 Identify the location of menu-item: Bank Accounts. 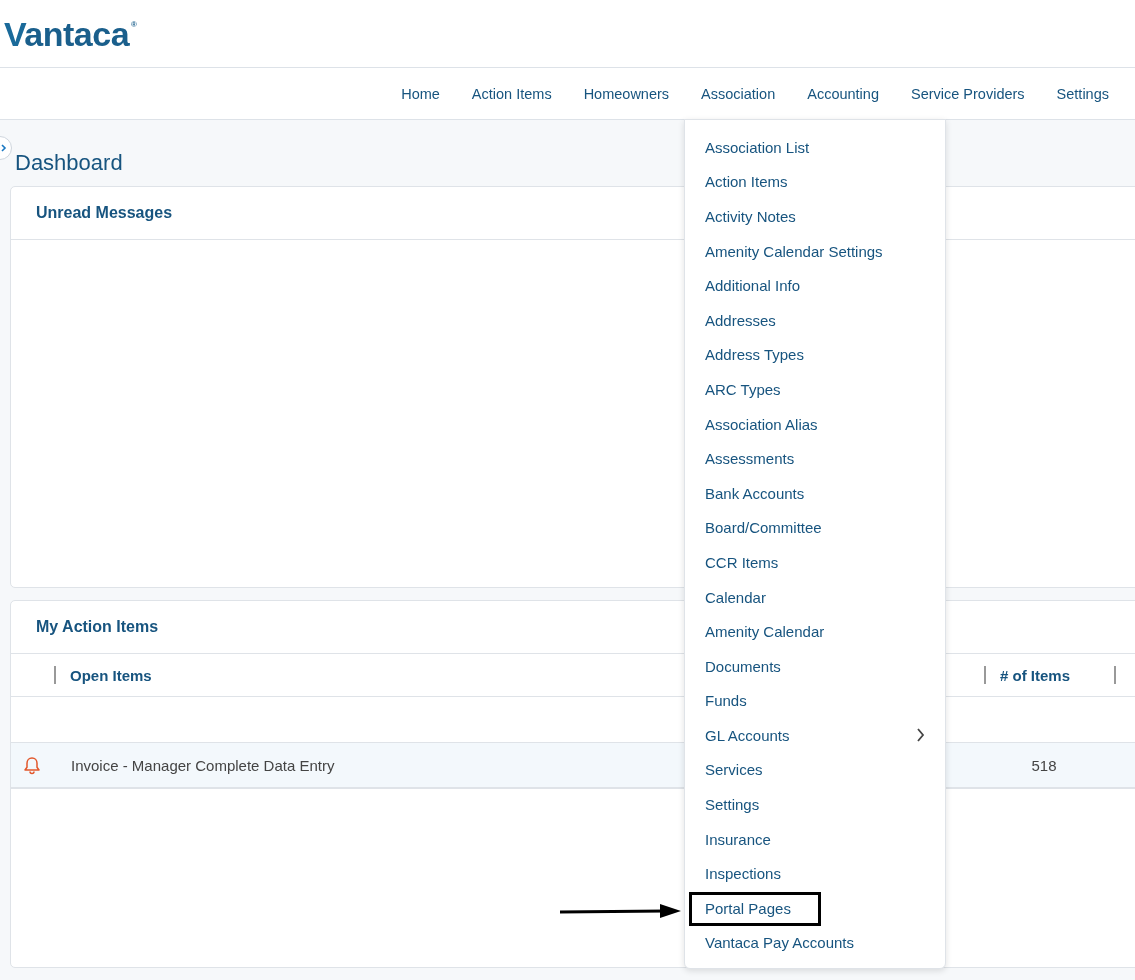
(815, 493).